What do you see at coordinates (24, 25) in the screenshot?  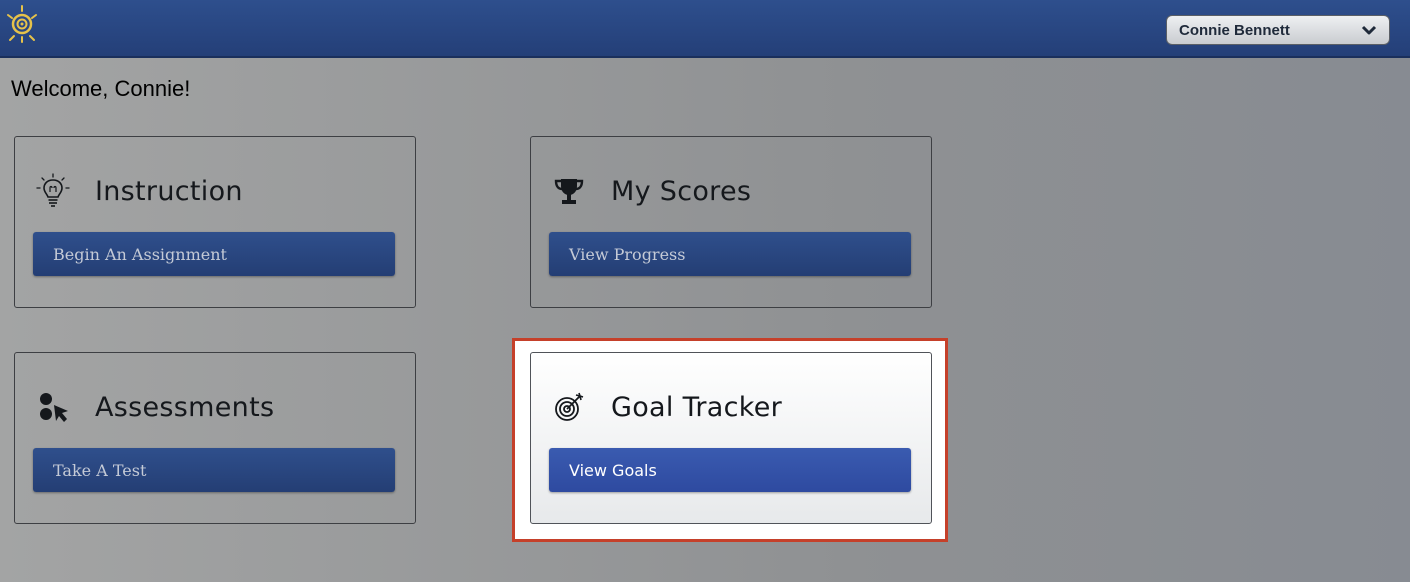 I see `sun-spiral-logo-icon` at bounding box center [24, 25].